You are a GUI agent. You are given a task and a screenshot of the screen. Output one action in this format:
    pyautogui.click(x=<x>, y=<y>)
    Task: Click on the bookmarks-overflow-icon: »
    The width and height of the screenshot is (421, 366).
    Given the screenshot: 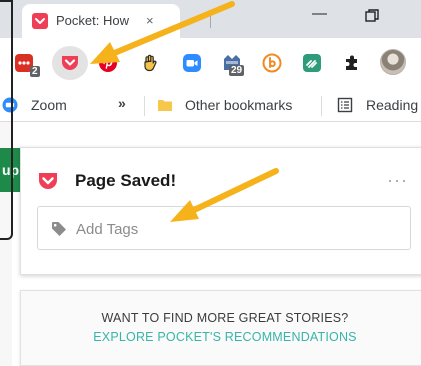 What is the action you would take?
    pyautogui.click(x=122, y=103)
    